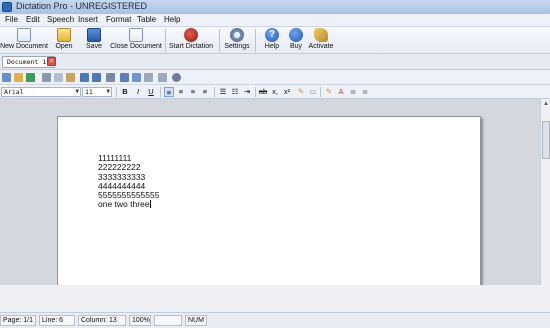  What do you see at coordinates (287, 92) in the screenshot?
I see `superscript-button: x²` at bounding box center [287, 92].